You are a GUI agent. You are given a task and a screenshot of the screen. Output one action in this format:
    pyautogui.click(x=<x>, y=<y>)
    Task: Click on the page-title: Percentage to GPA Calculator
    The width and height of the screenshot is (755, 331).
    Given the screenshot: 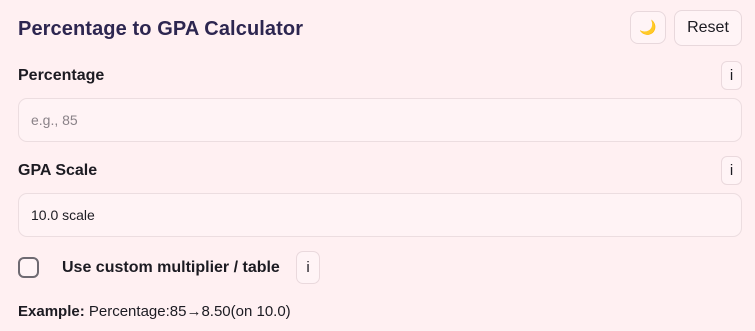 What is the action you would take?
    pyautogui.click(x=161, y=29)
    